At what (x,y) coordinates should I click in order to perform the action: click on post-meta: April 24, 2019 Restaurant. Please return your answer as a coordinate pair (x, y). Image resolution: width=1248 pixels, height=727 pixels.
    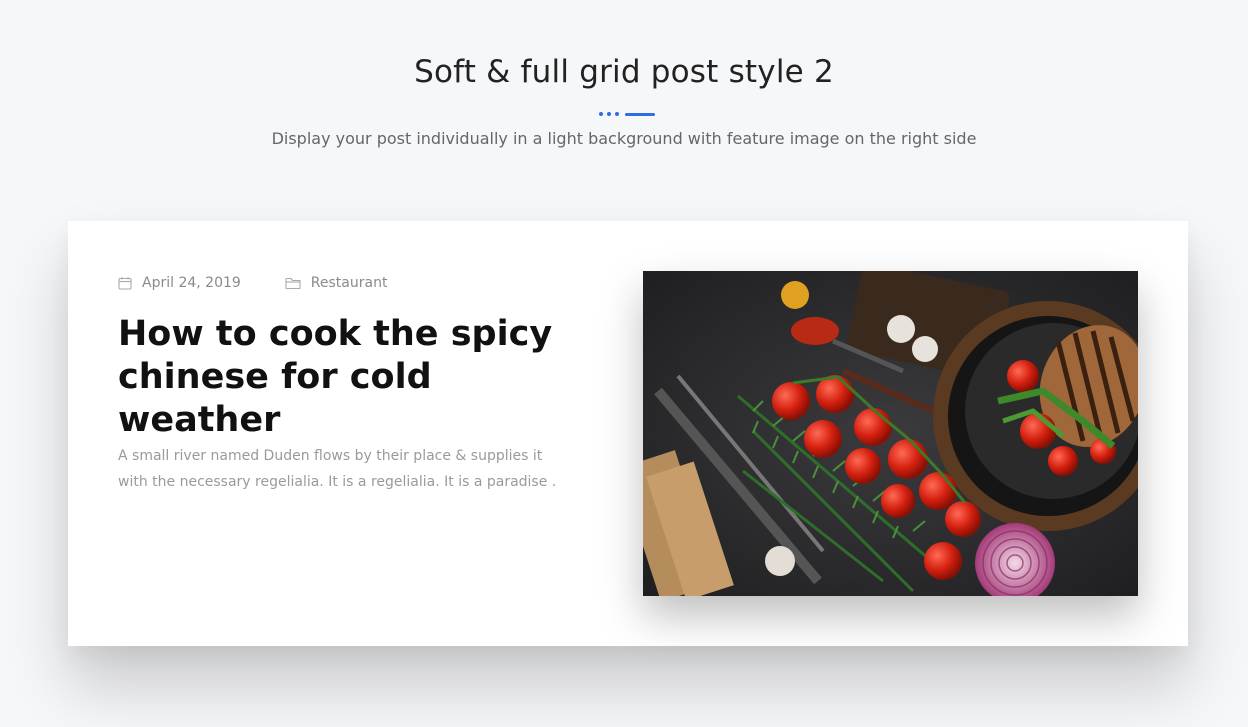
    Looking at the image, I should click on (252, 283).